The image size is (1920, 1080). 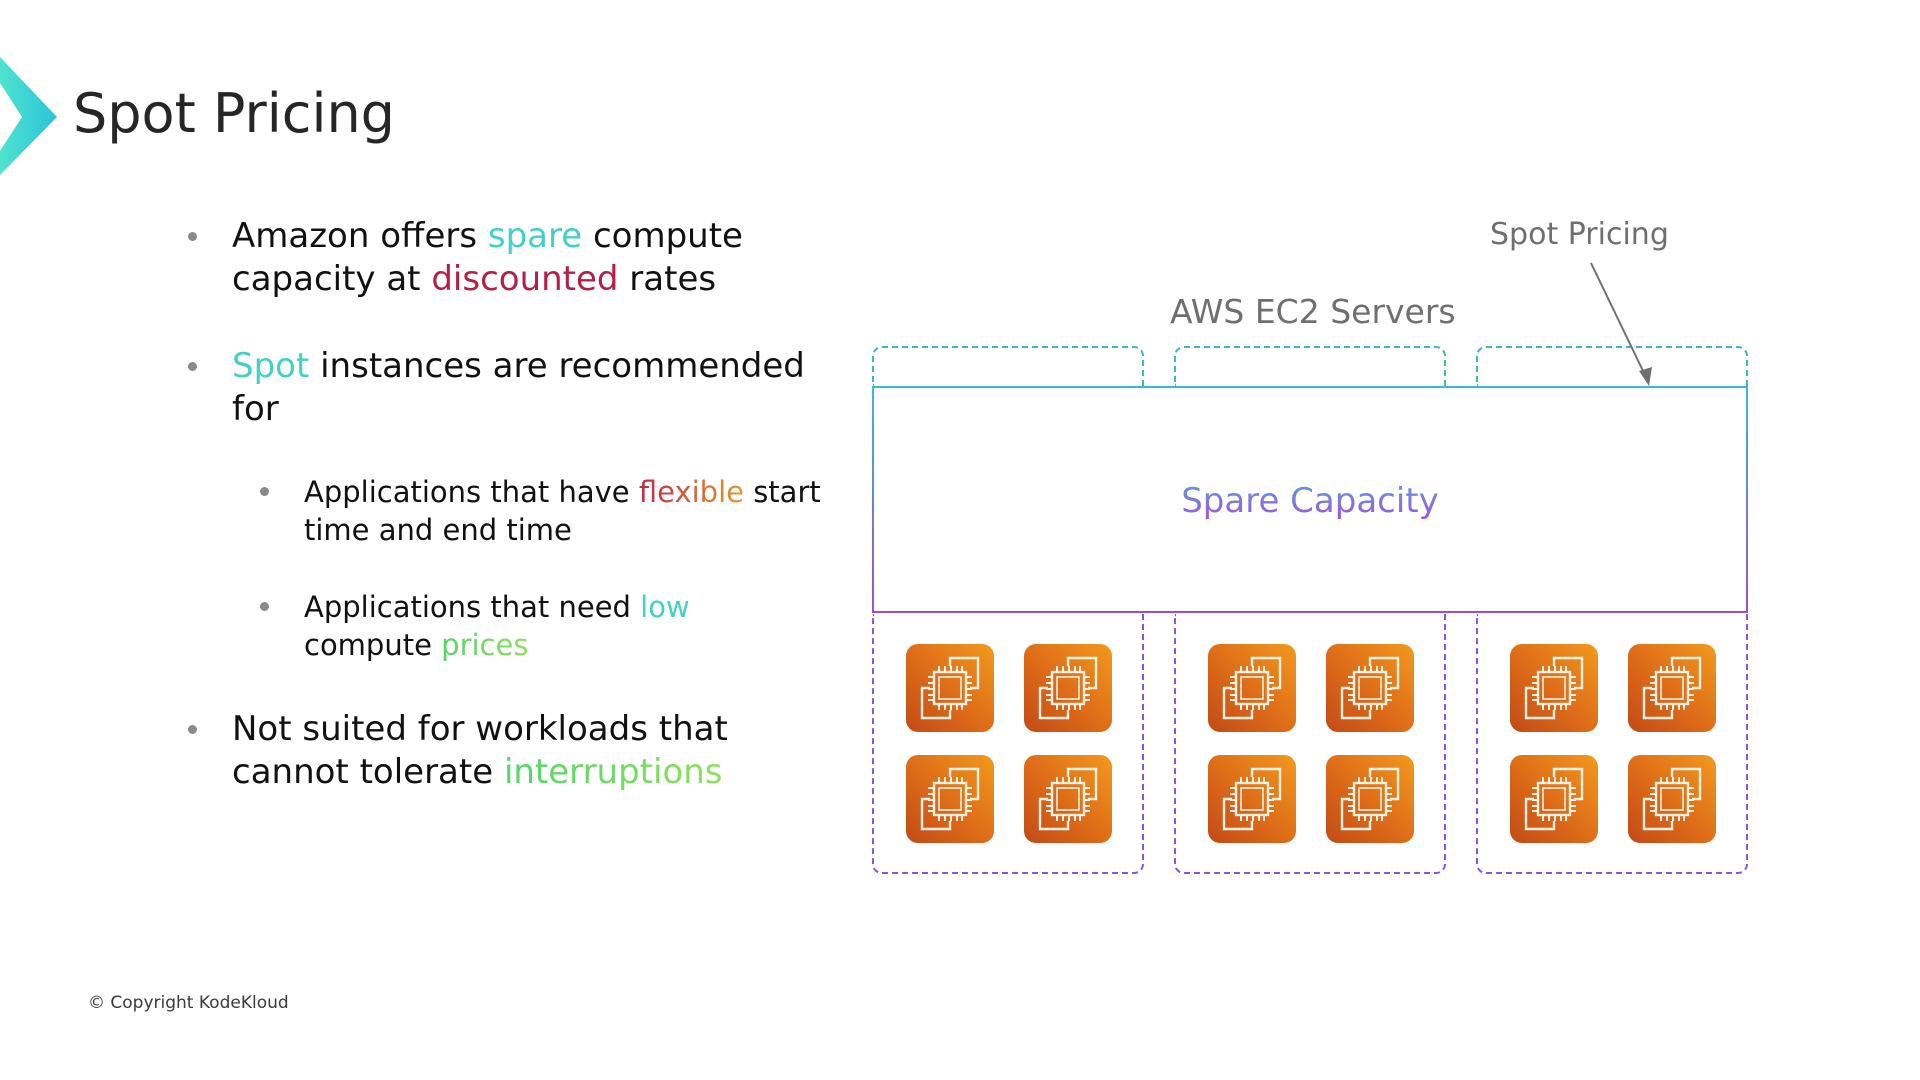 What do you see at coordinates (691, 492) in the screenshot?
I see `highlight-flexible: flexible` at bounding box center [691, 492].